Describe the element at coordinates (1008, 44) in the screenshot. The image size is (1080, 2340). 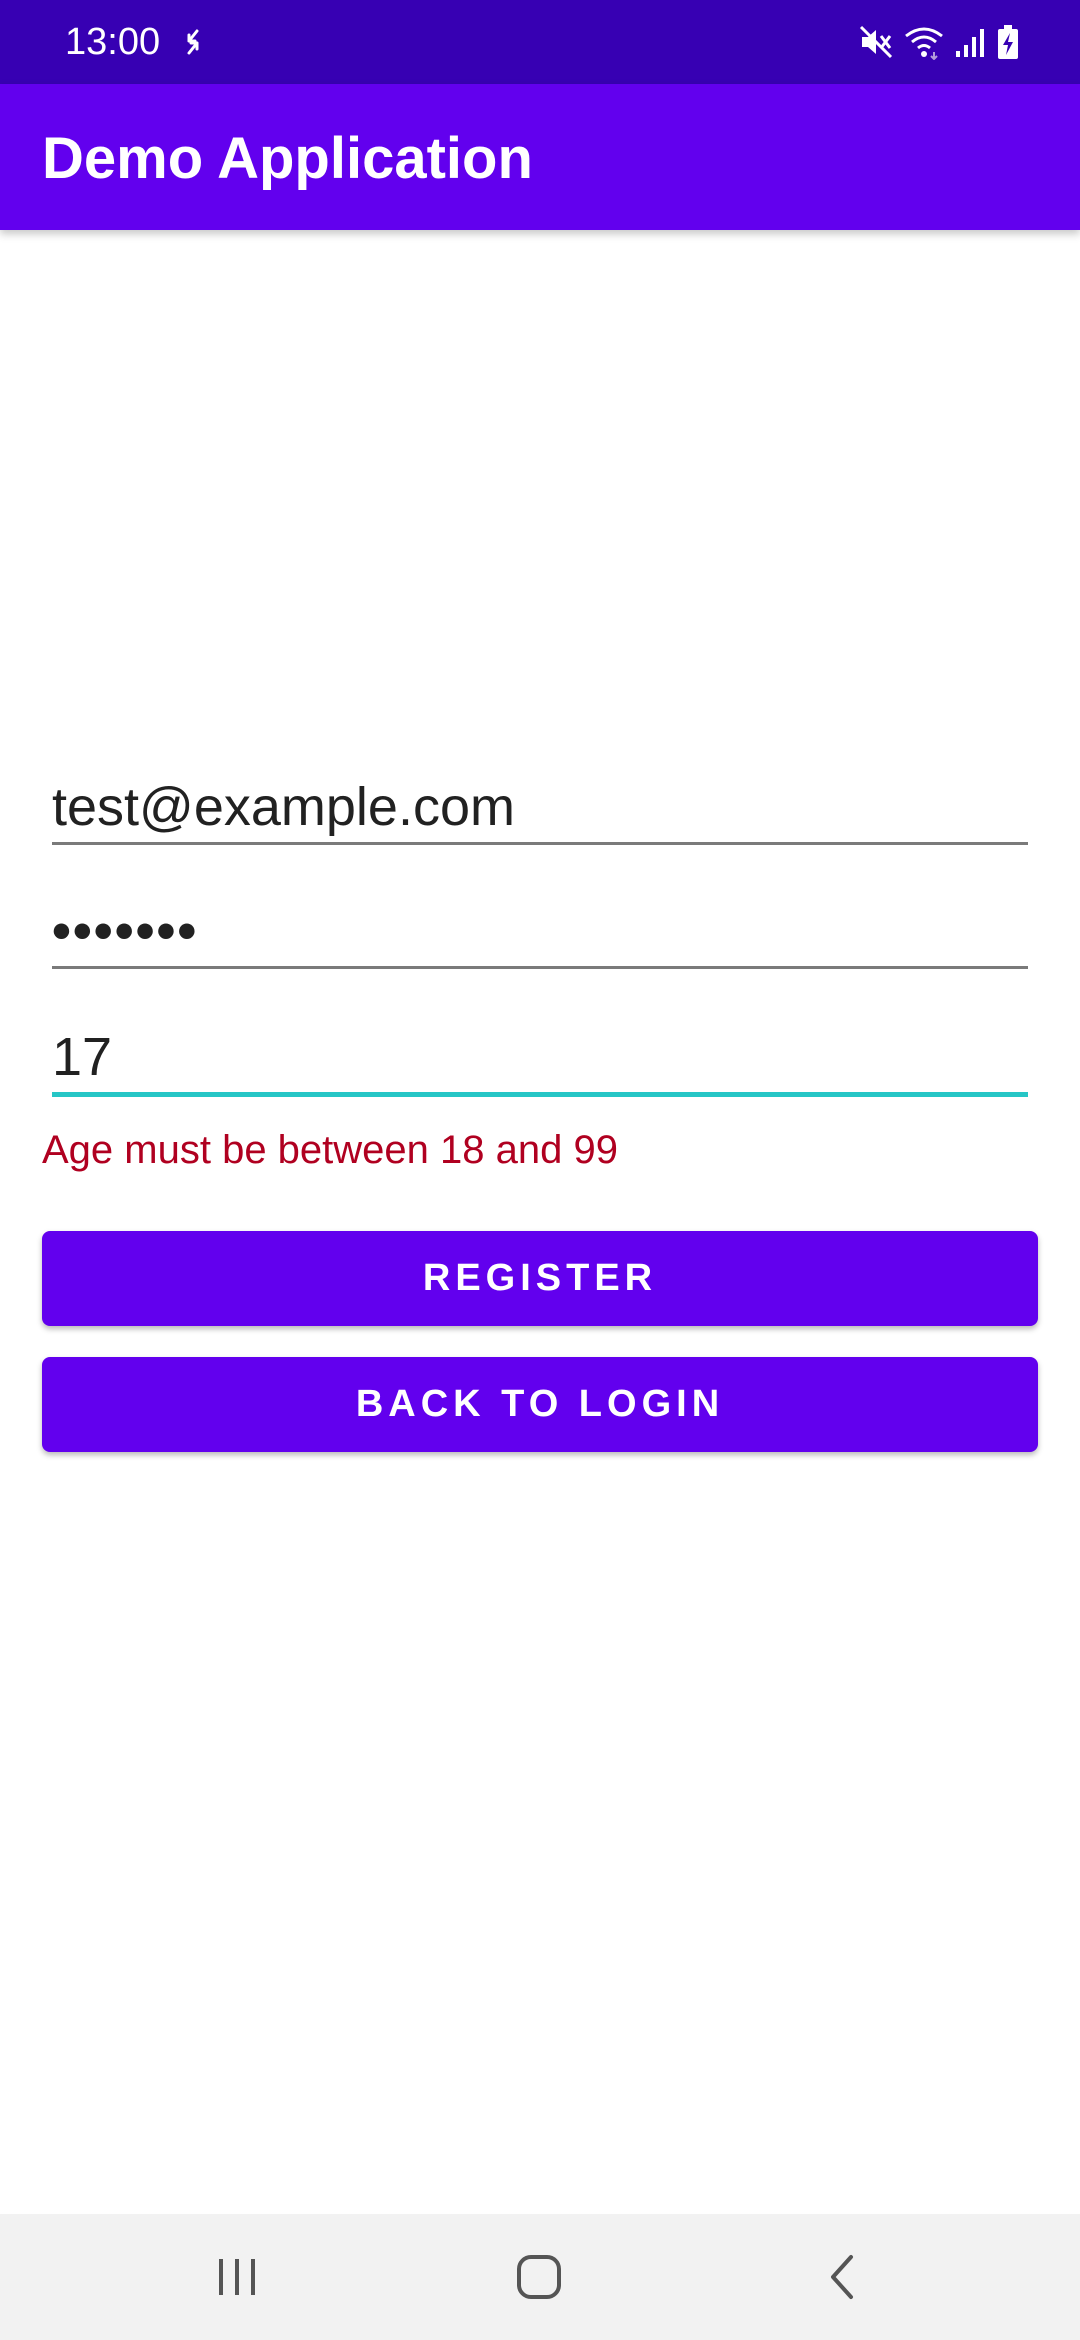
I see `battery-charging-icon` at that location.